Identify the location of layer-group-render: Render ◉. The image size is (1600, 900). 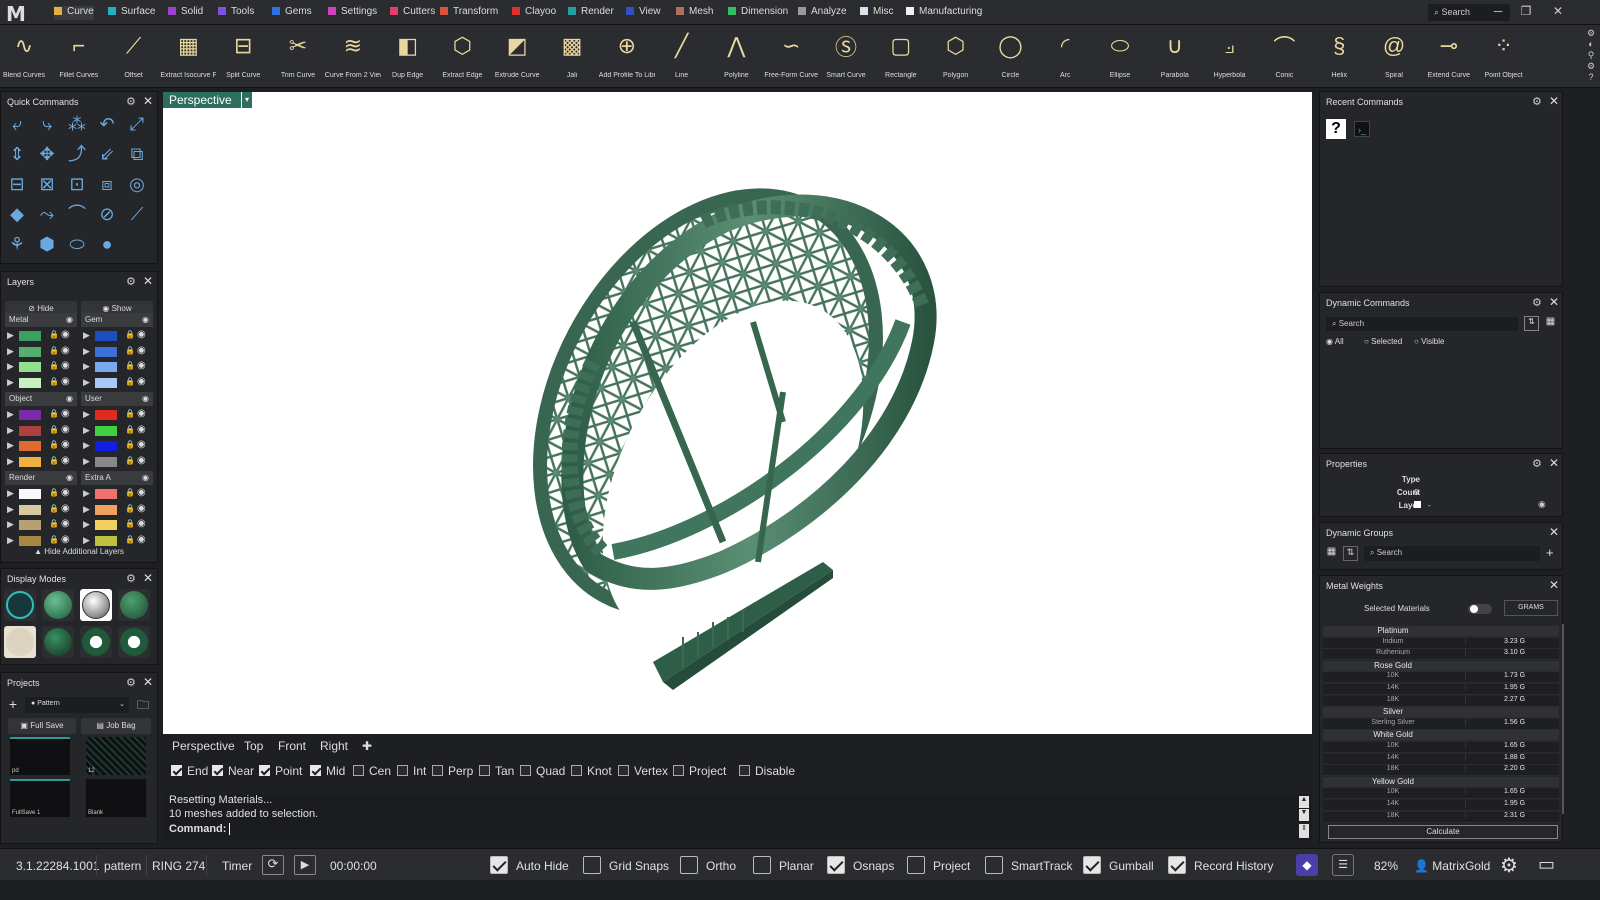
(41, 478).